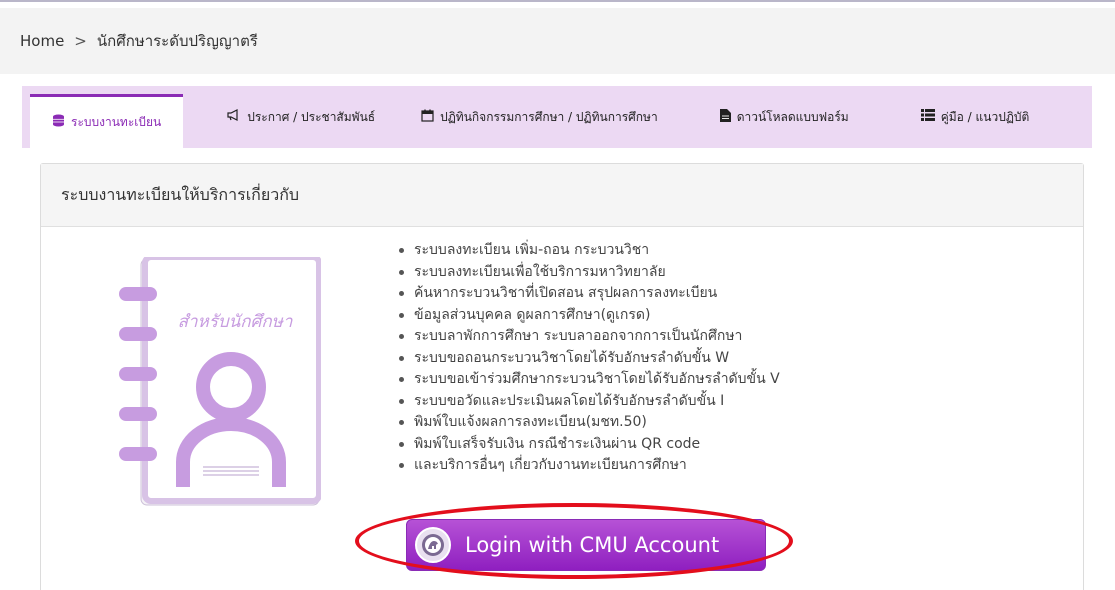 The image size is (1115, 590). What do you see at coordinates (235, 322) in the screenshot?
I see `illustration-caption: สำหรับนักศึกษา` at bounding box center [235, 322].